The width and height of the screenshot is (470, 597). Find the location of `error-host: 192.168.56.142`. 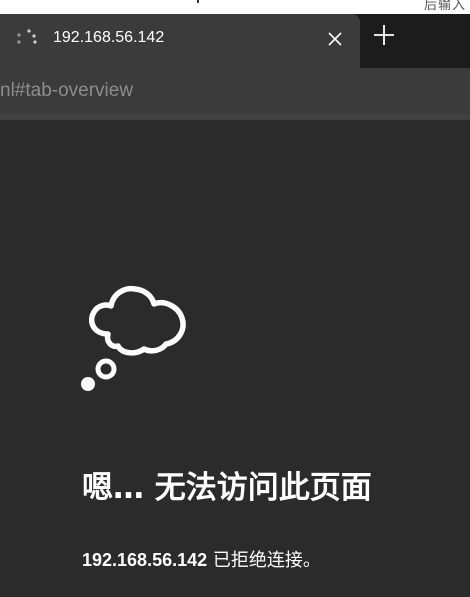

error-host: 192.168.56.142 is located at coordinates (145, 560).